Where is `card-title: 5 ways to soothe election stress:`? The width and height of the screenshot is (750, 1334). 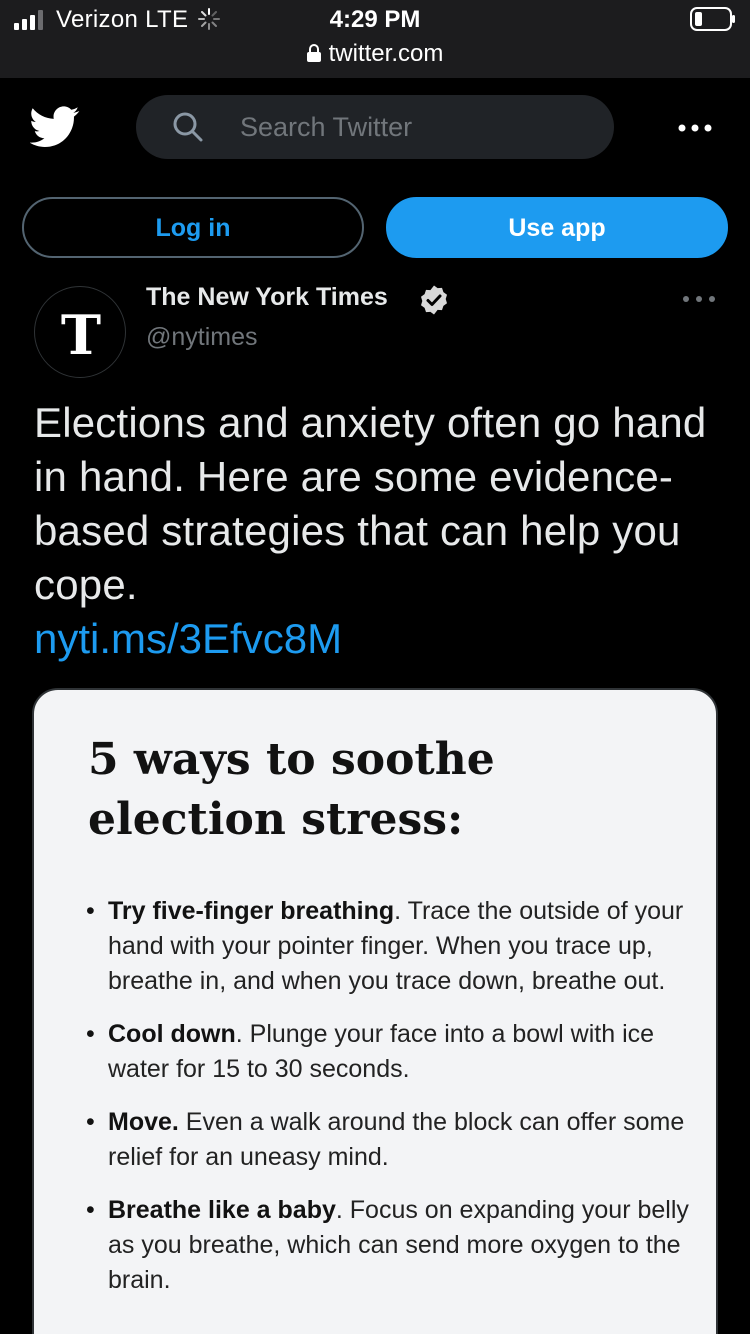
card-title: 5 ways to soothe election stress: is located at coordinates (291, 789).